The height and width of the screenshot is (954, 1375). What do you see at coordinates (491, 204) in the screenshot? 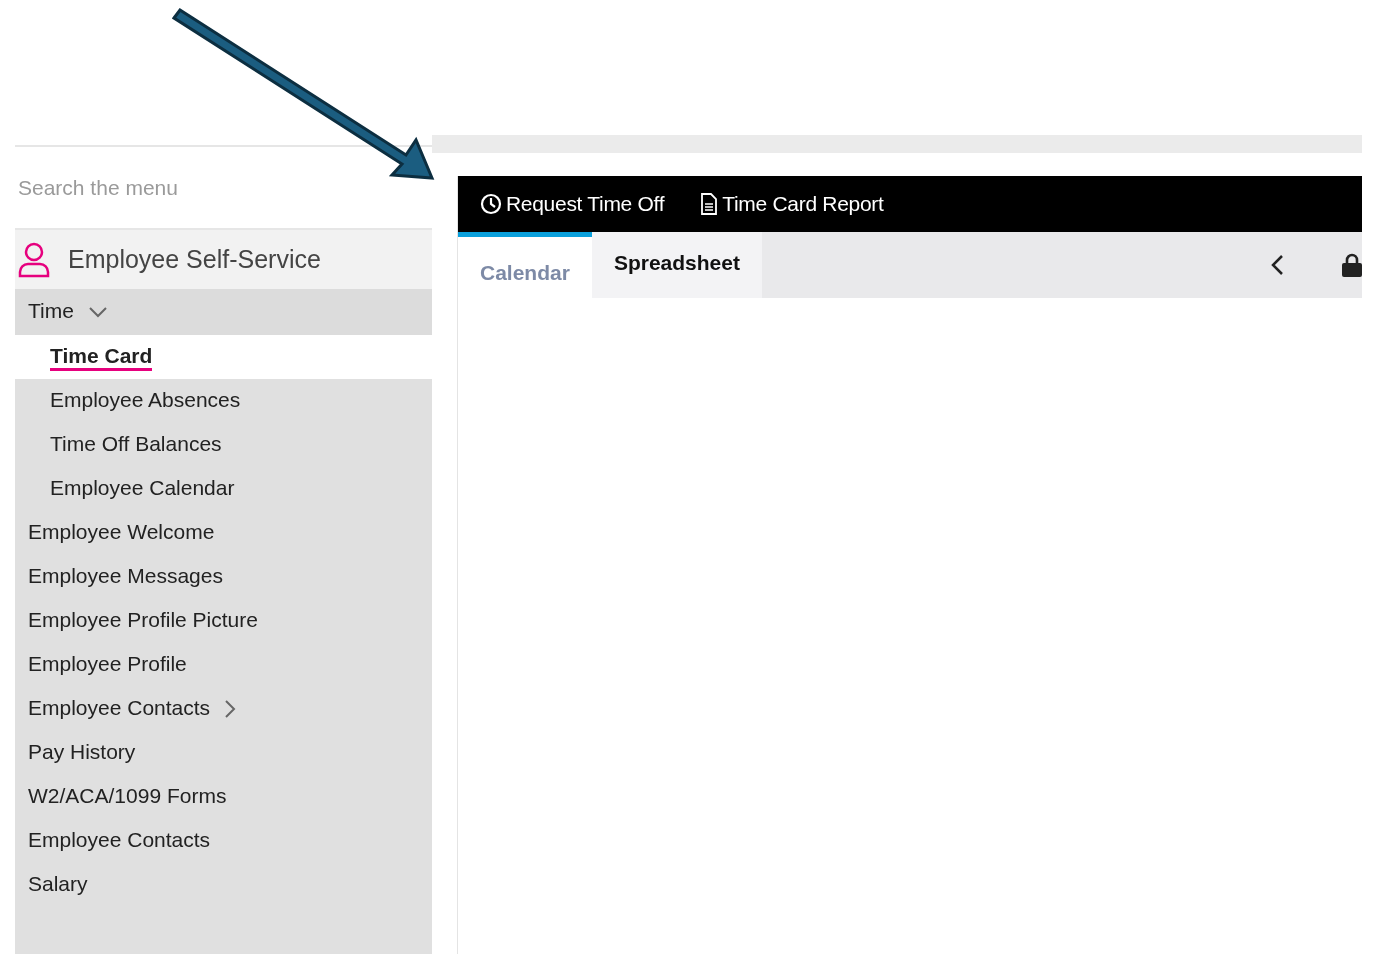
I see `clock-icon` at bounding box center [491, 204].